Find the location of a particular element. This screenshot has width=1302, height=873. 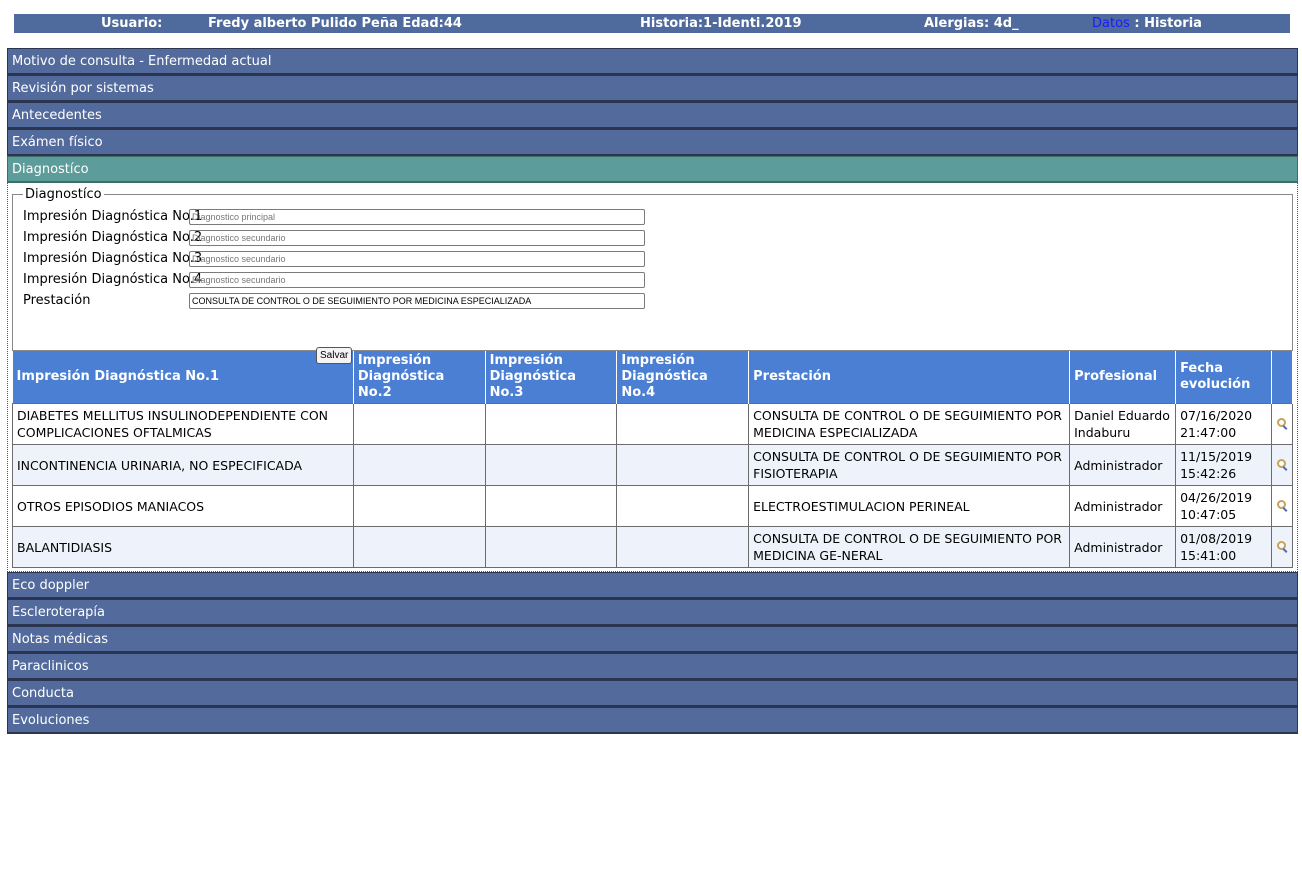

col-header-d2: Impresión Diagnóstica No.2 is located at coordinates (419, 377).